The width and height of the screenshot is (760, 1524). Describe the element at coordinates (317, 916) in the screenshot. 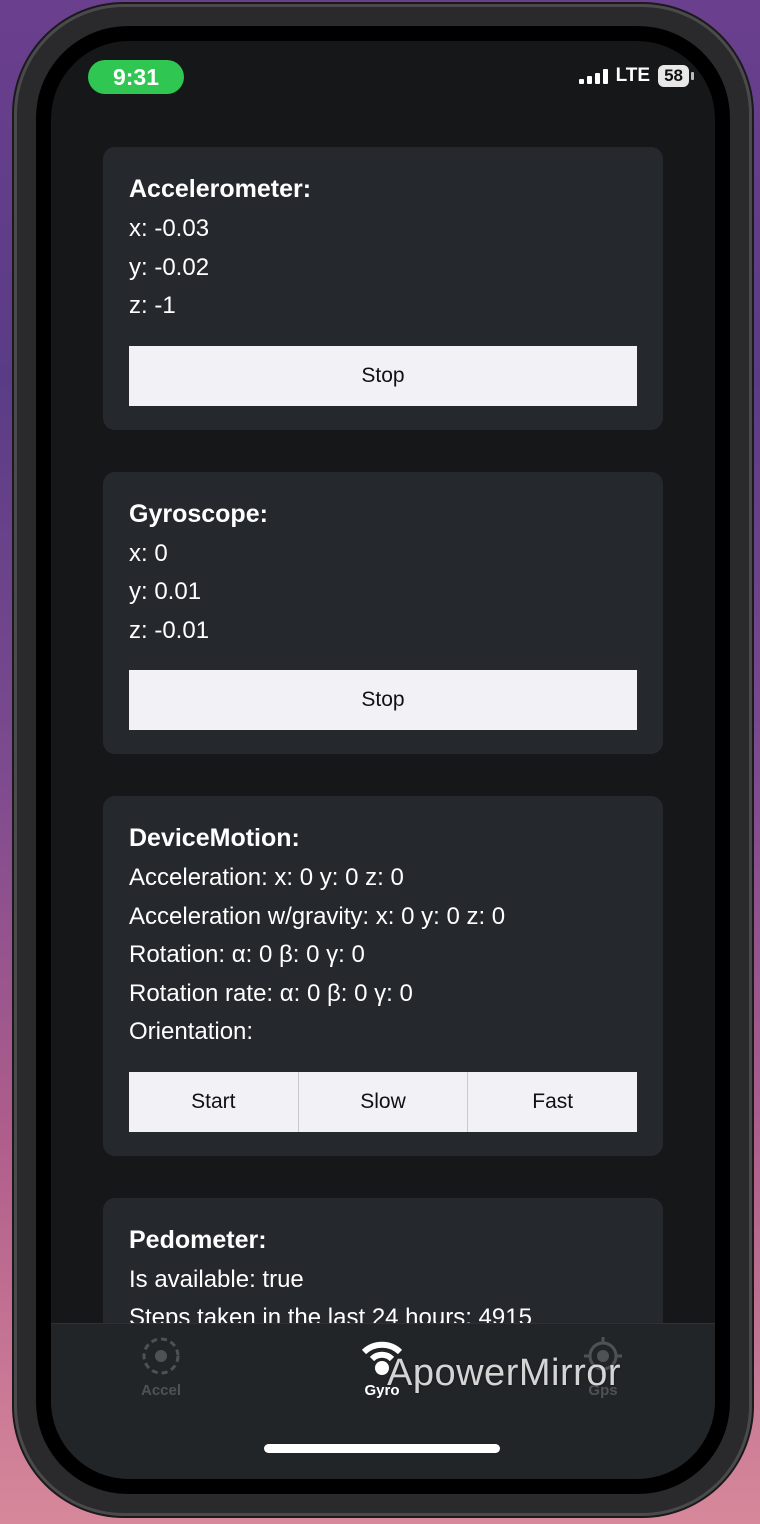

I see `acceleration-gravity-readout: Acceleration w/gravity: x: 0 y: 0 z: 0` at that location.